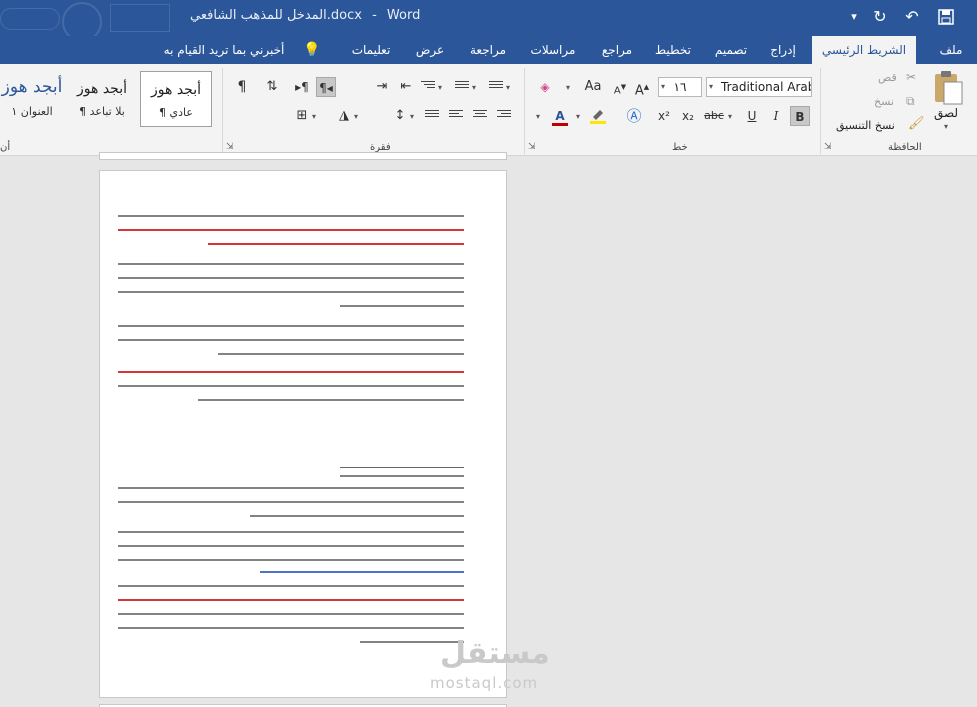  Describe the element at coordinates (538, 116) in the screenshot. I see `font-color-dropdown-icon: ▾` at that location.